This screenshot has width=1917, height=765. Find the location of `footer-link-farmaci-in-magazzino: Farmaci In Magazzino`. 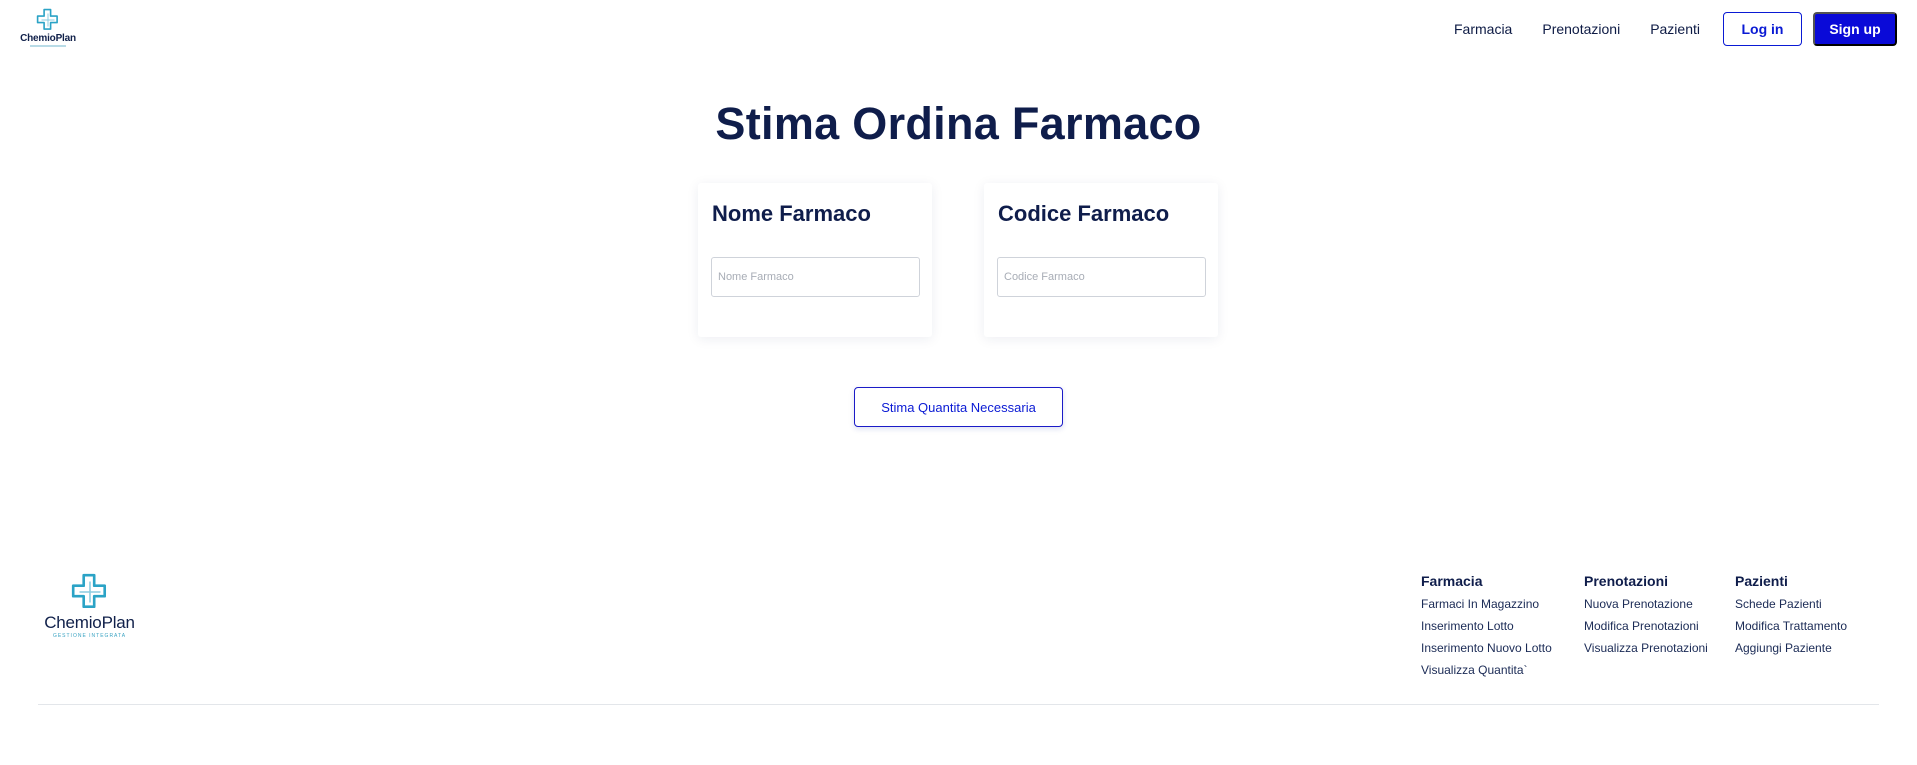

footer-link-farmaci-in-magazzino: Farmaci In Magazzino is located at coordinates (1486, 604).